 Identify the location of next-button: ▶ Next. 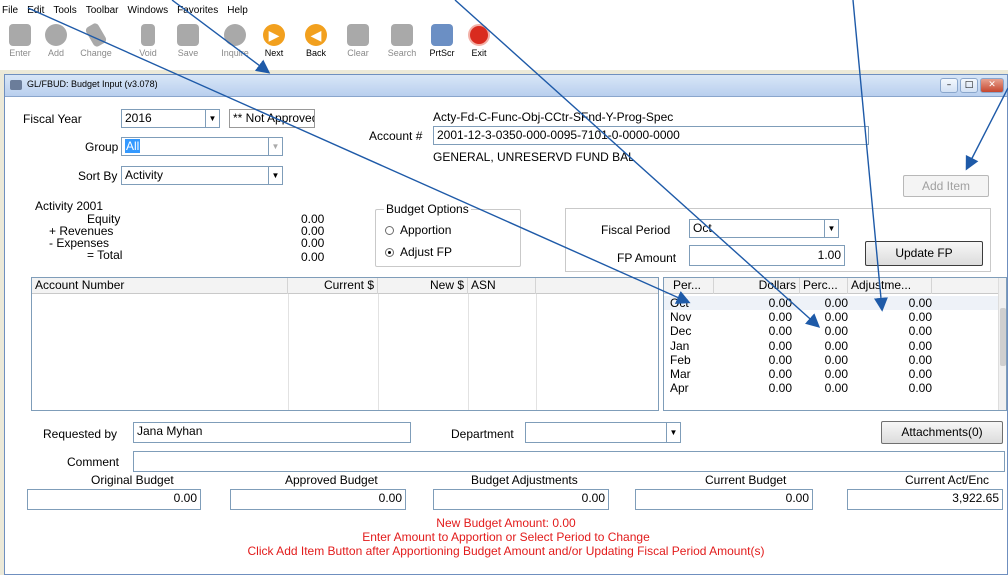
(274, 45).